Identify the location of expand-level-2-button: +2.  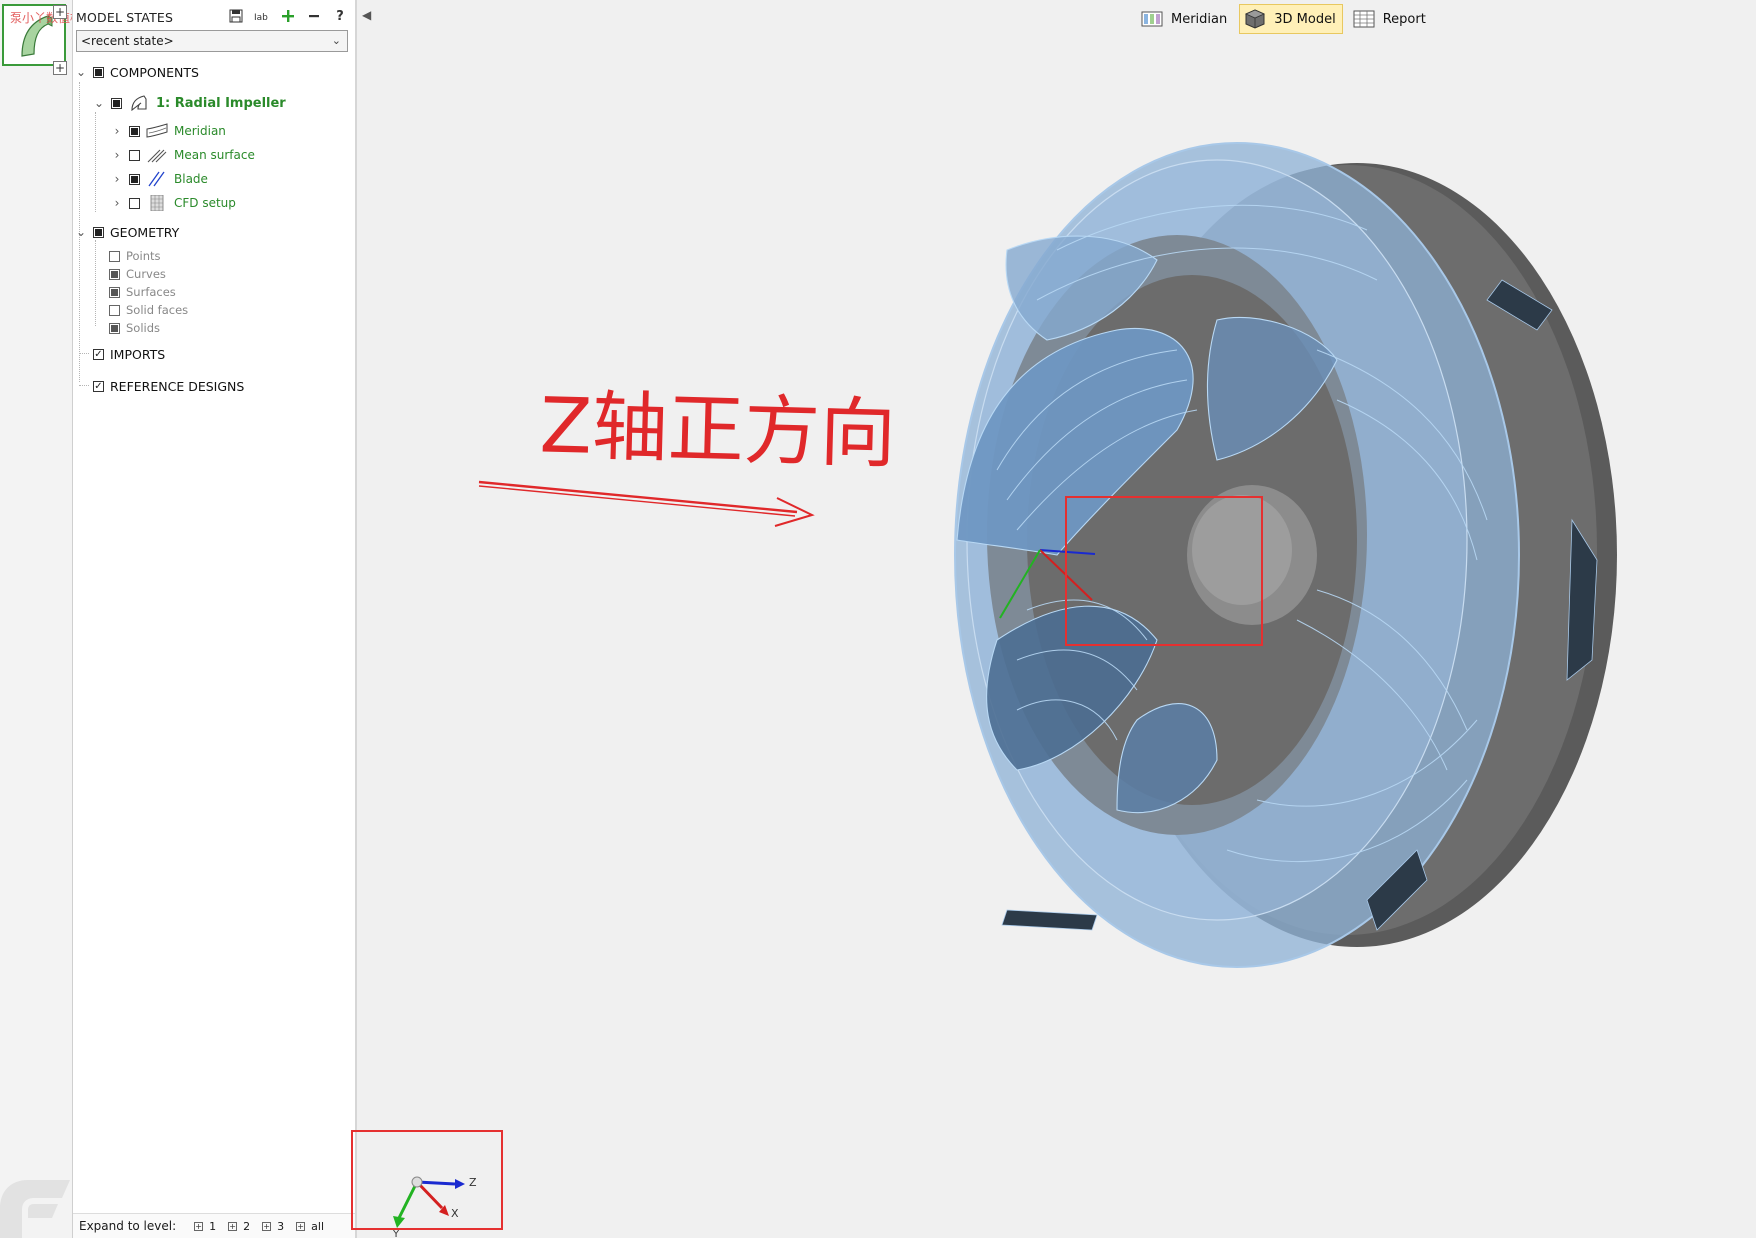
(239, 1226).